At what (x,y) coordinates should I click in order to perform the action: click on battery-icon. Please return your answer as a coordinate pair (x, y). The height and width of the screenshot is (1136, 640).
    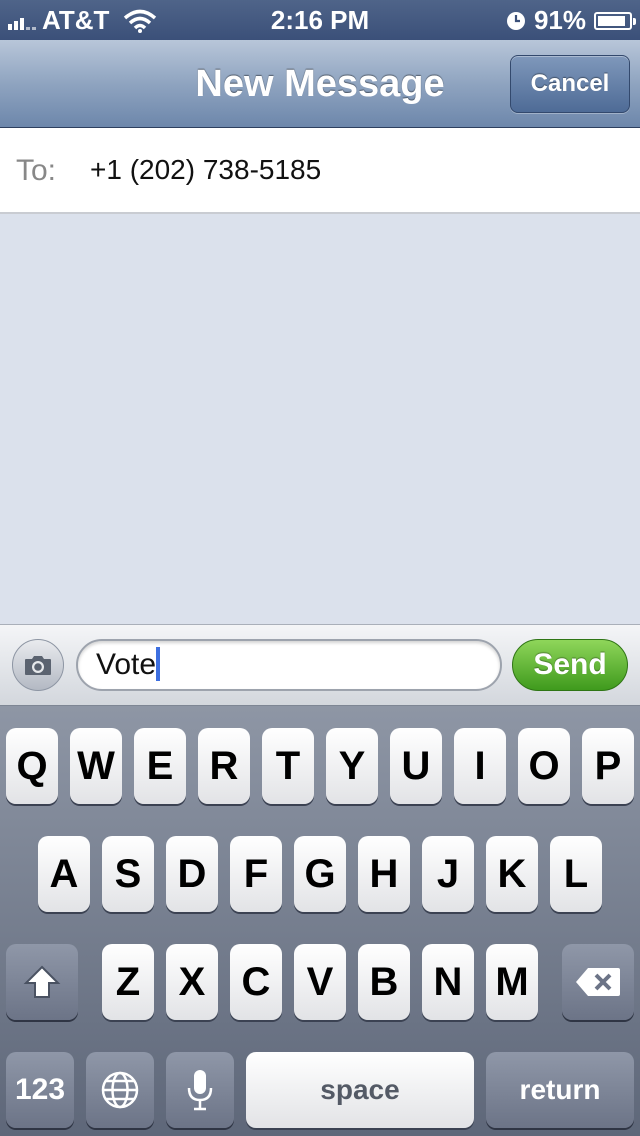
    Looking at the image, I should click on (615, 20).